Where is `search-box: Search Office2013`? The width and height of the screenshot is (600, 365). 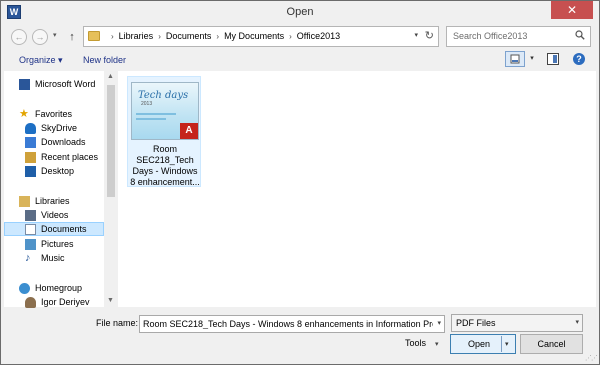 search-box: Search Office2013 is located at coordinates (518, 36).